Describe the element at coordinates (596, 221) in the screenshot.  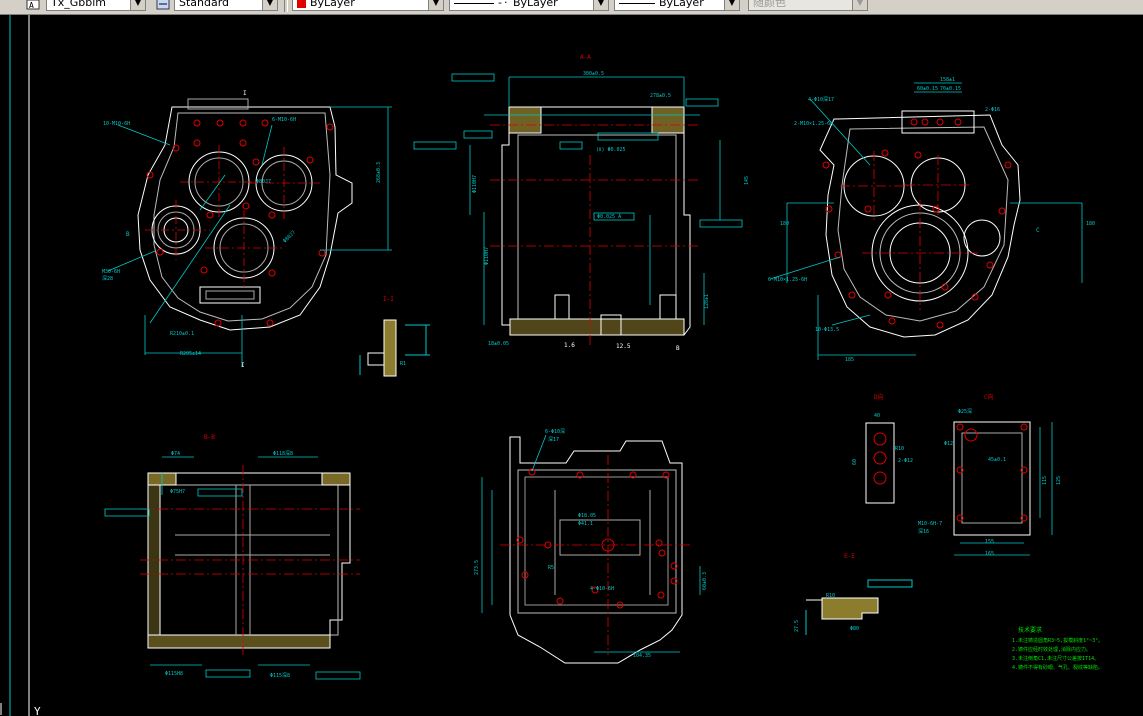
I see `section-aa` at that location.